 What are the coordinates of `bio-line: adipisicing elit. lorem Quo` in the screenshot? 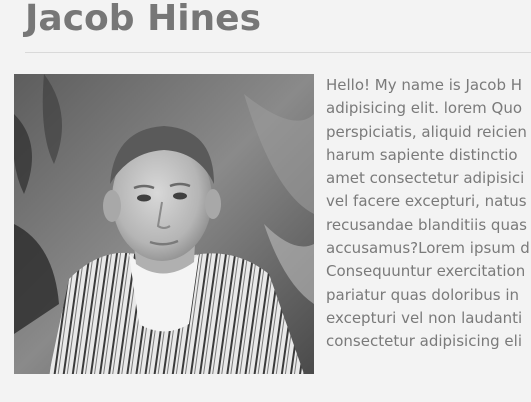 It's located at (424, 108).